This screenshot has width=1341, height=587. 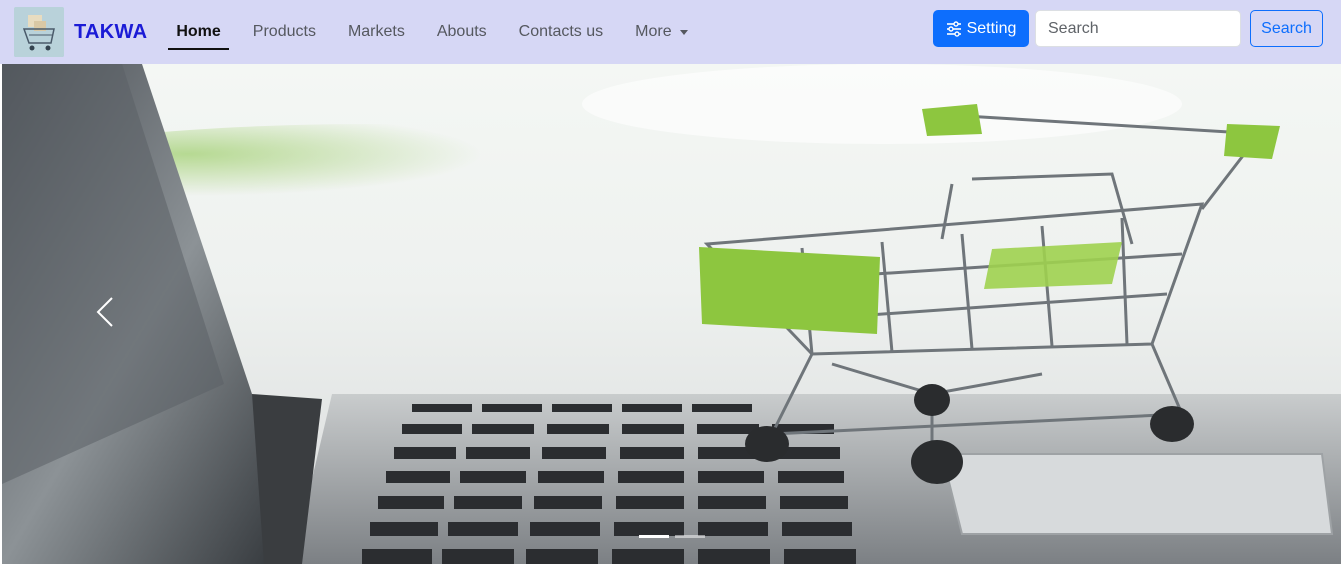 What do you see at coordinates (462, 32) in the screenshot?
I see `nav-abouts: Abouts` at bounding box center [462, 32].